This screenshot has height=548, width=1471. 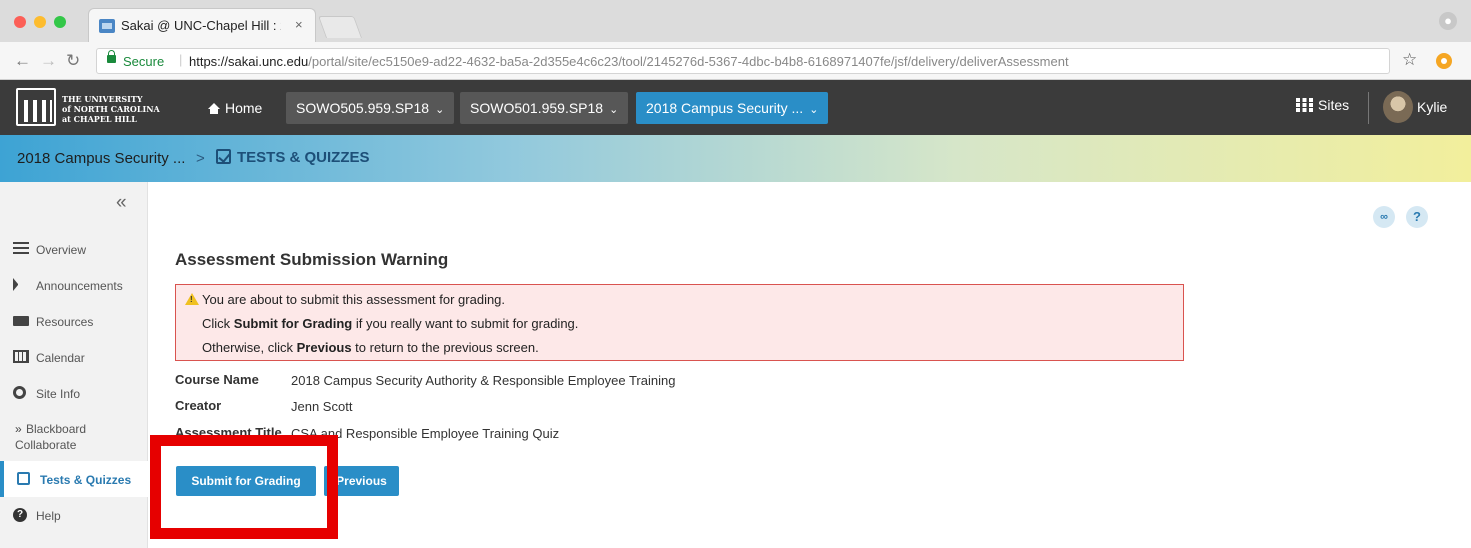 What do you see at coordinates (21, 284) in the screenshot?
I see `megaphone-icon` at bounding box center [21, 284].